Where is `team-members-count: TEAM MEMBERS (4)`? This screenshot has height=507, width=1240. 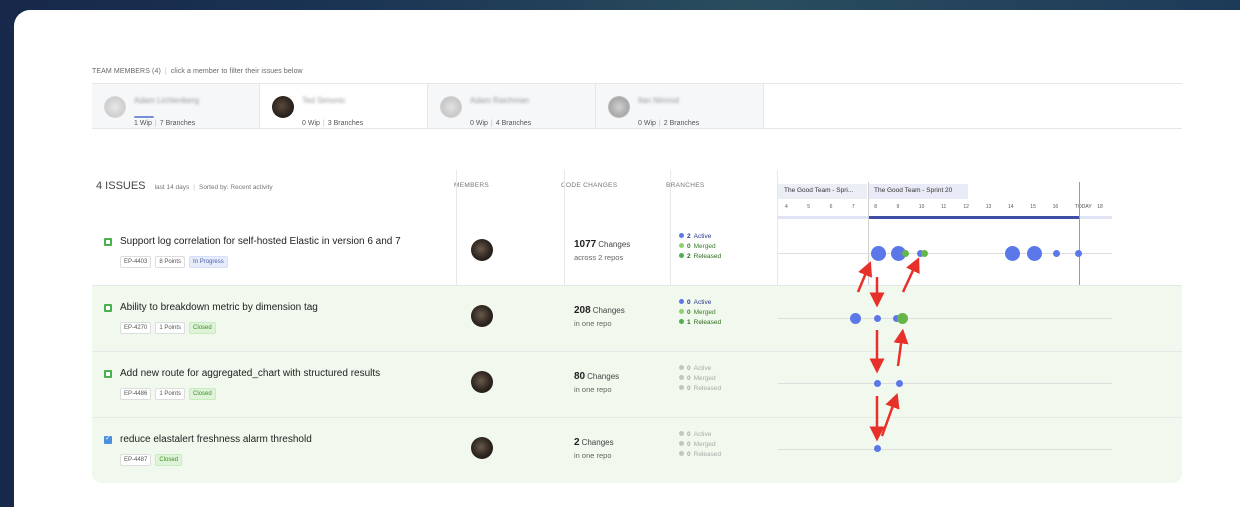 team-members-count: TEAM MEMBERS (4) is located at coordinates (126, 71).